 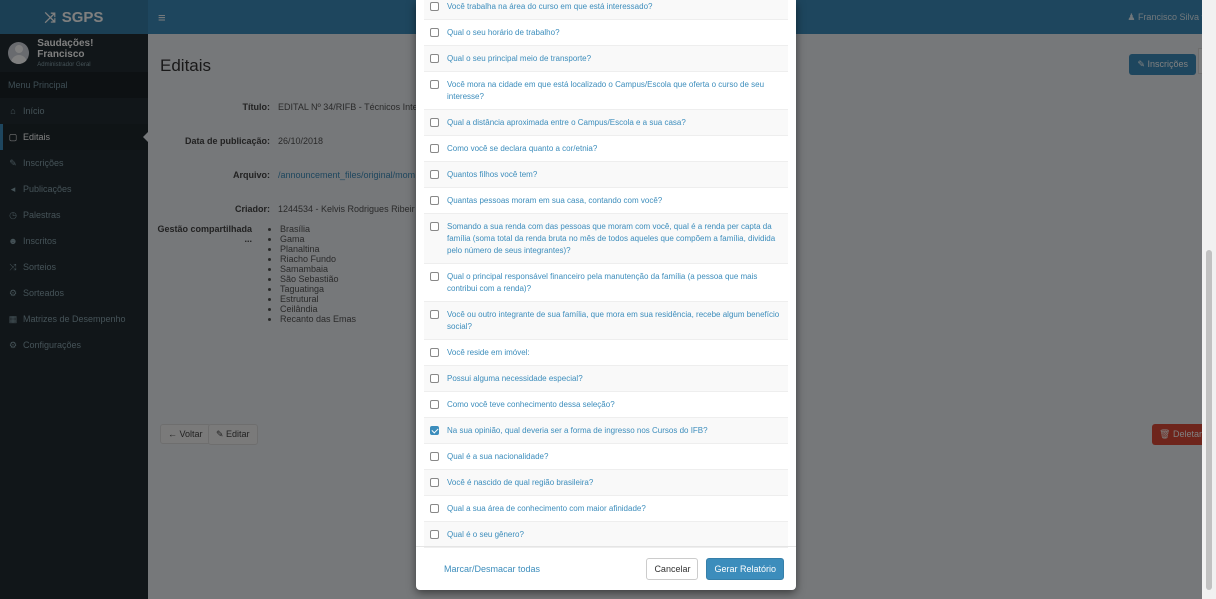 What do you see at coordinates (606, 379) in the screenshot?
I see `question-row: Possui alguma necessidade especial?` at bounding box center [606, 379].